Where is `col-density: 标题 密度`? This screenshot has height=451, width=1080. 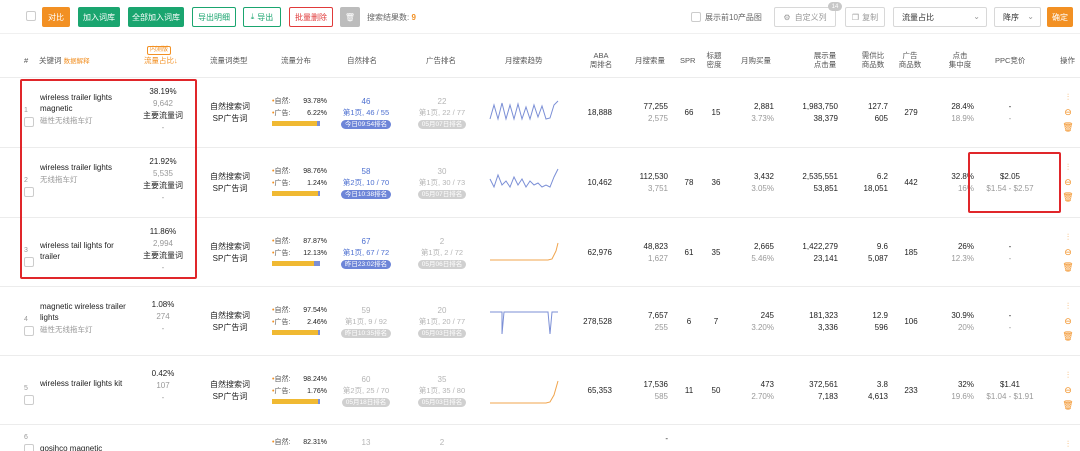
col-density: 标题 密度 is located at coordinates (714, 60).